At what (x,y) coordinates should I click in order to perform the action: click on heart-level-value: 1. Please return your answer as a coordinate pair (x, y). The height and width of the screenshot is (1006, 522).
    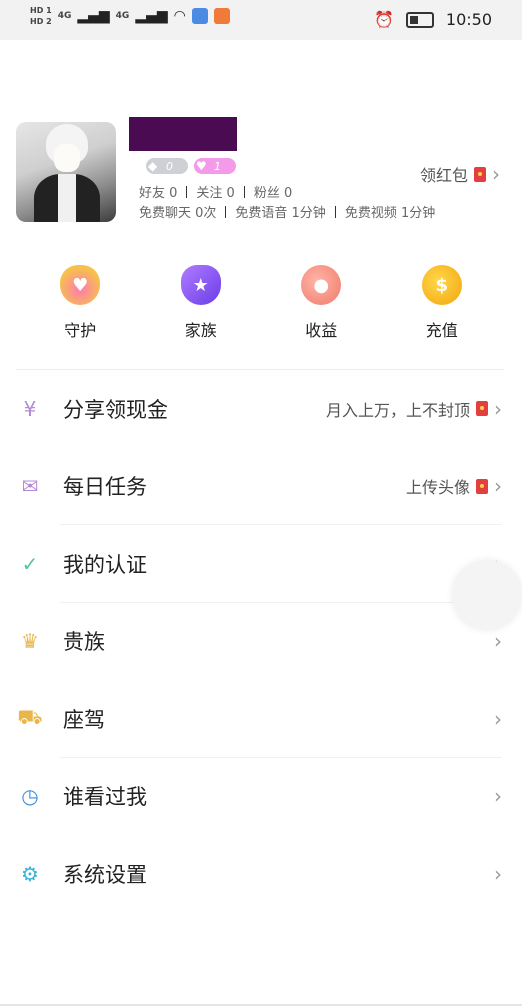
    Looking at the image, I should click on (217, 166).